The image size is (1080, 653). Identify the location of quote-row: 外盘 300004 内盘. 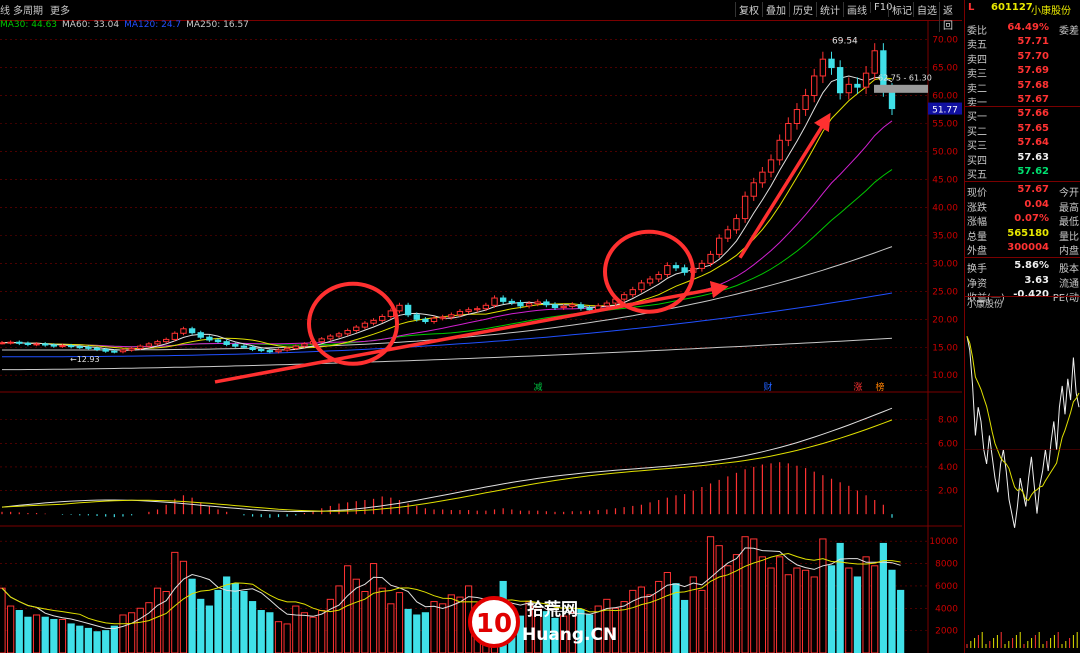
(1023, 249).